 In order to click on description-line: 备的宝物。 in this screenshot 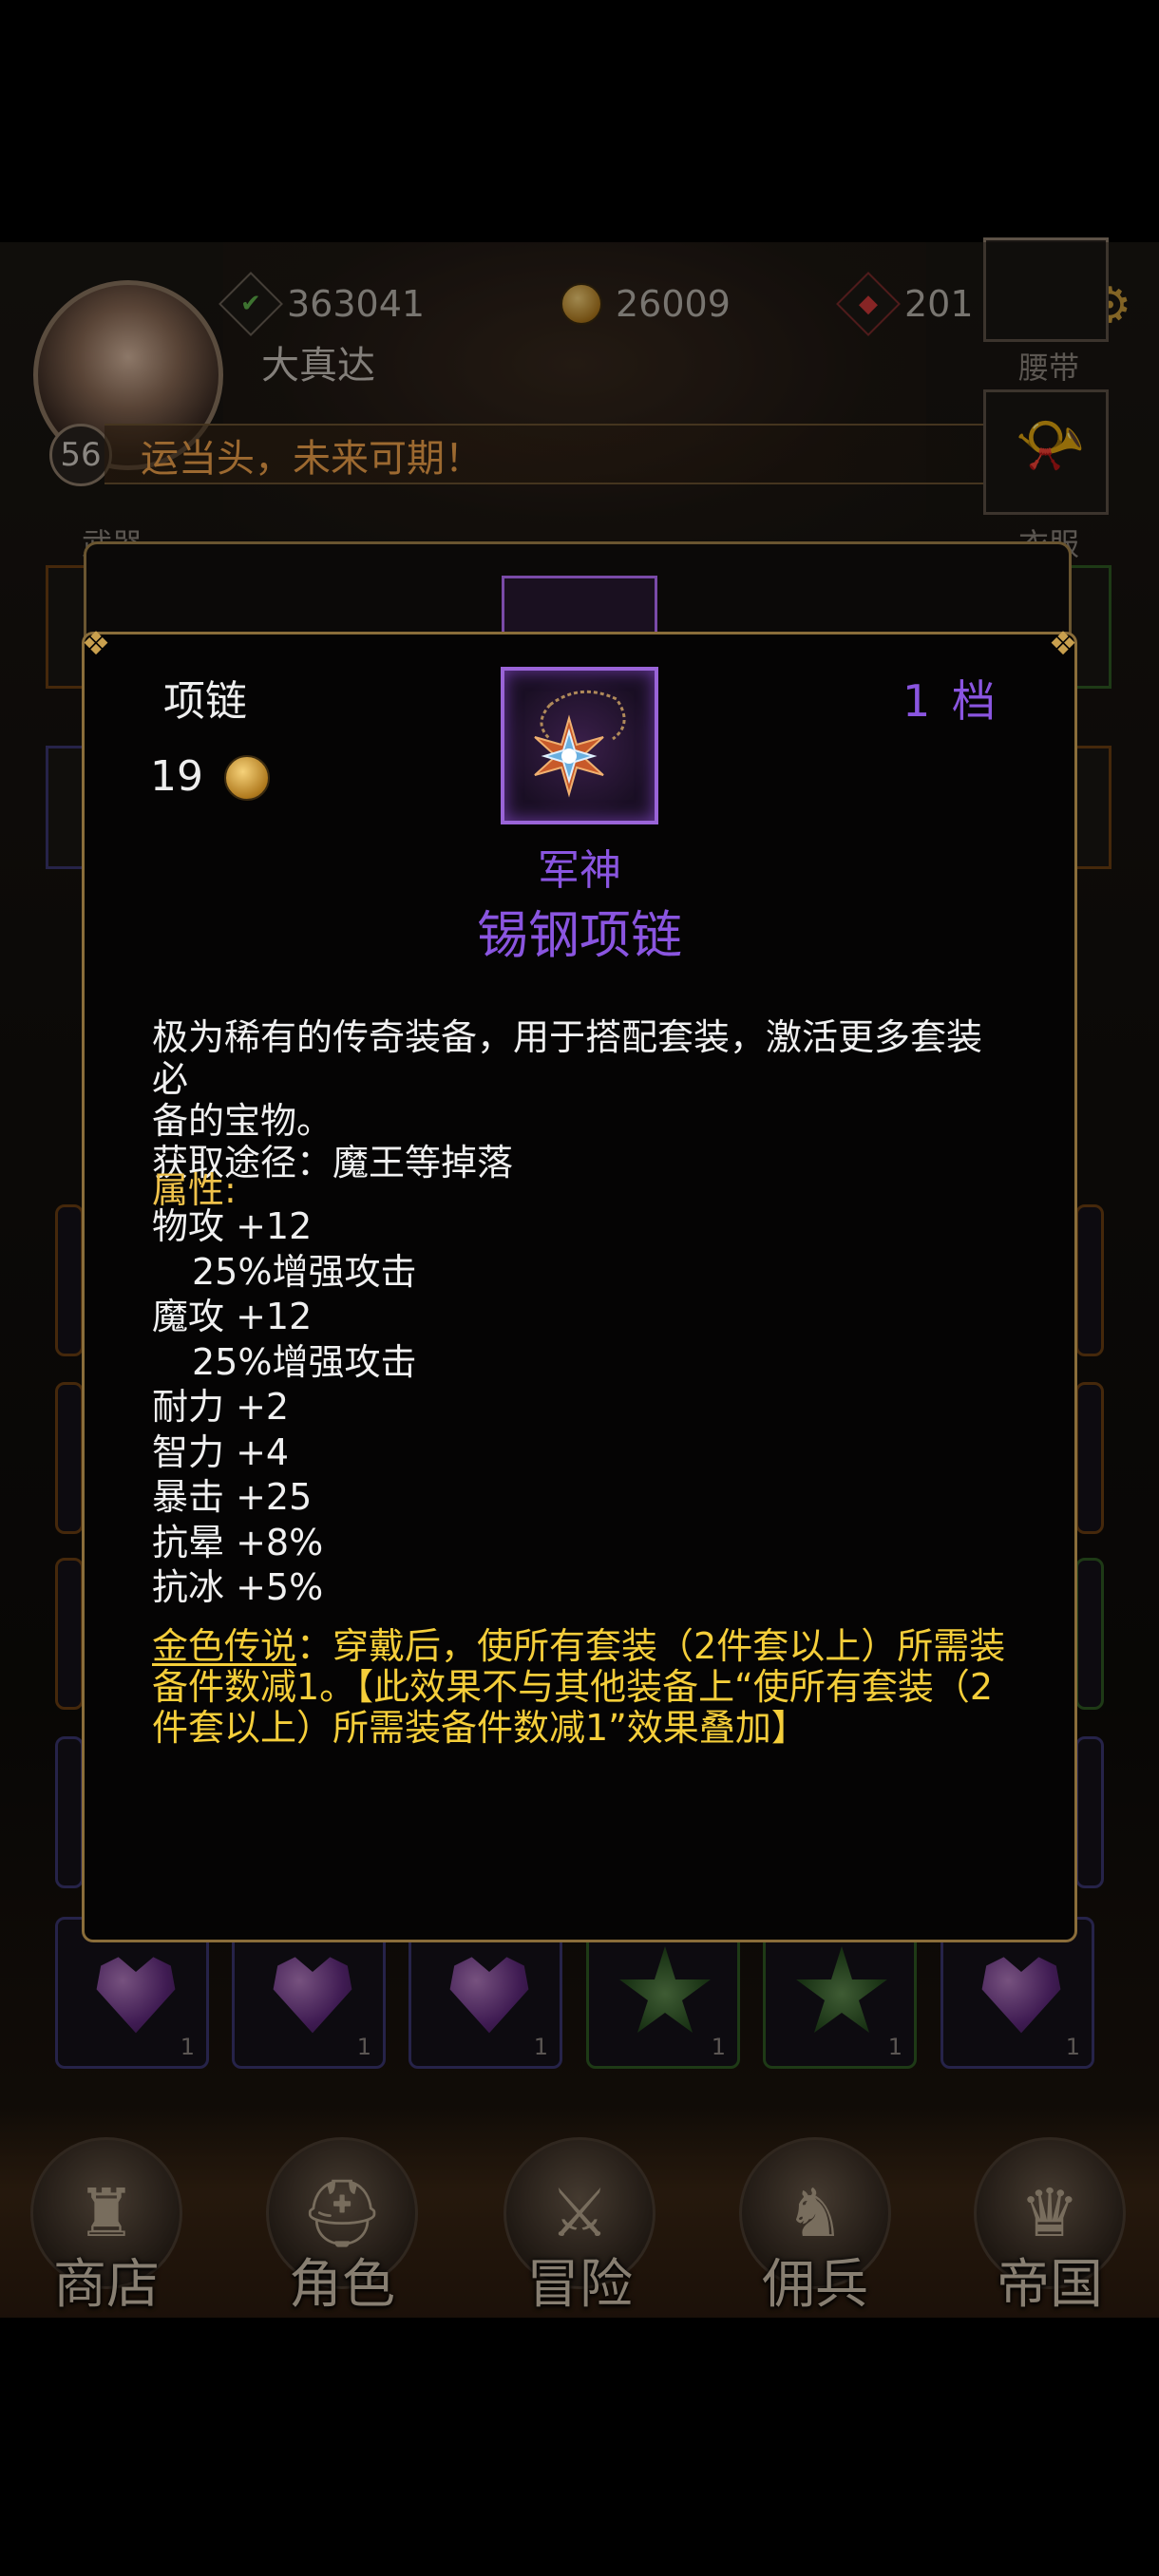, I will do `click(242, 1121)`.